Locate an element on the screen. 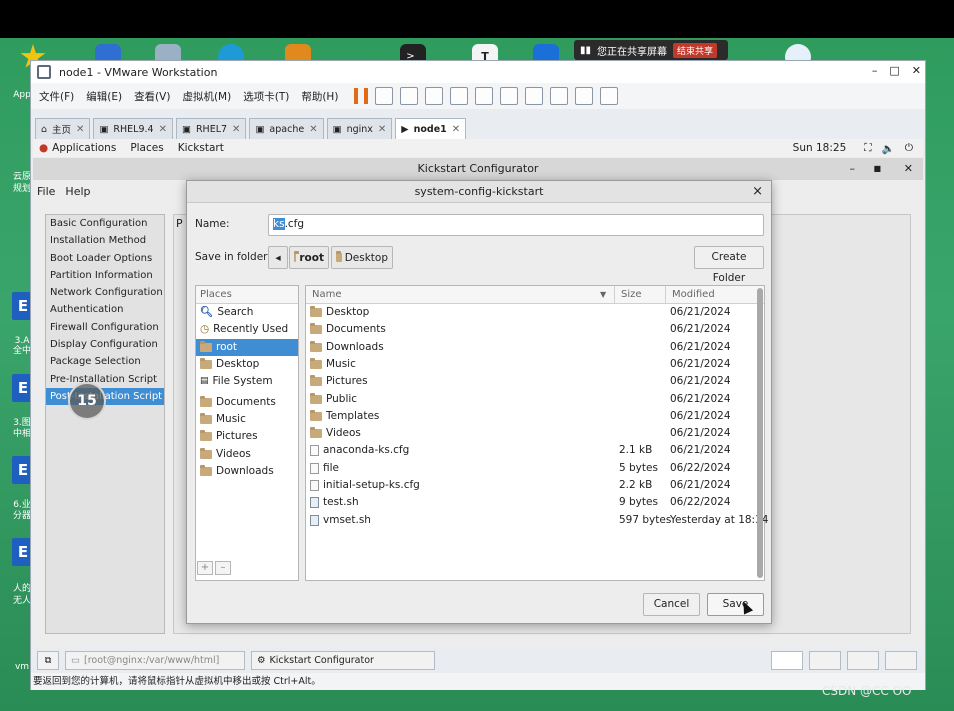 Image resolution: width=954 pixels, height=711 pixels. cancel-button: Cancel is located at coordinates (671, 604).